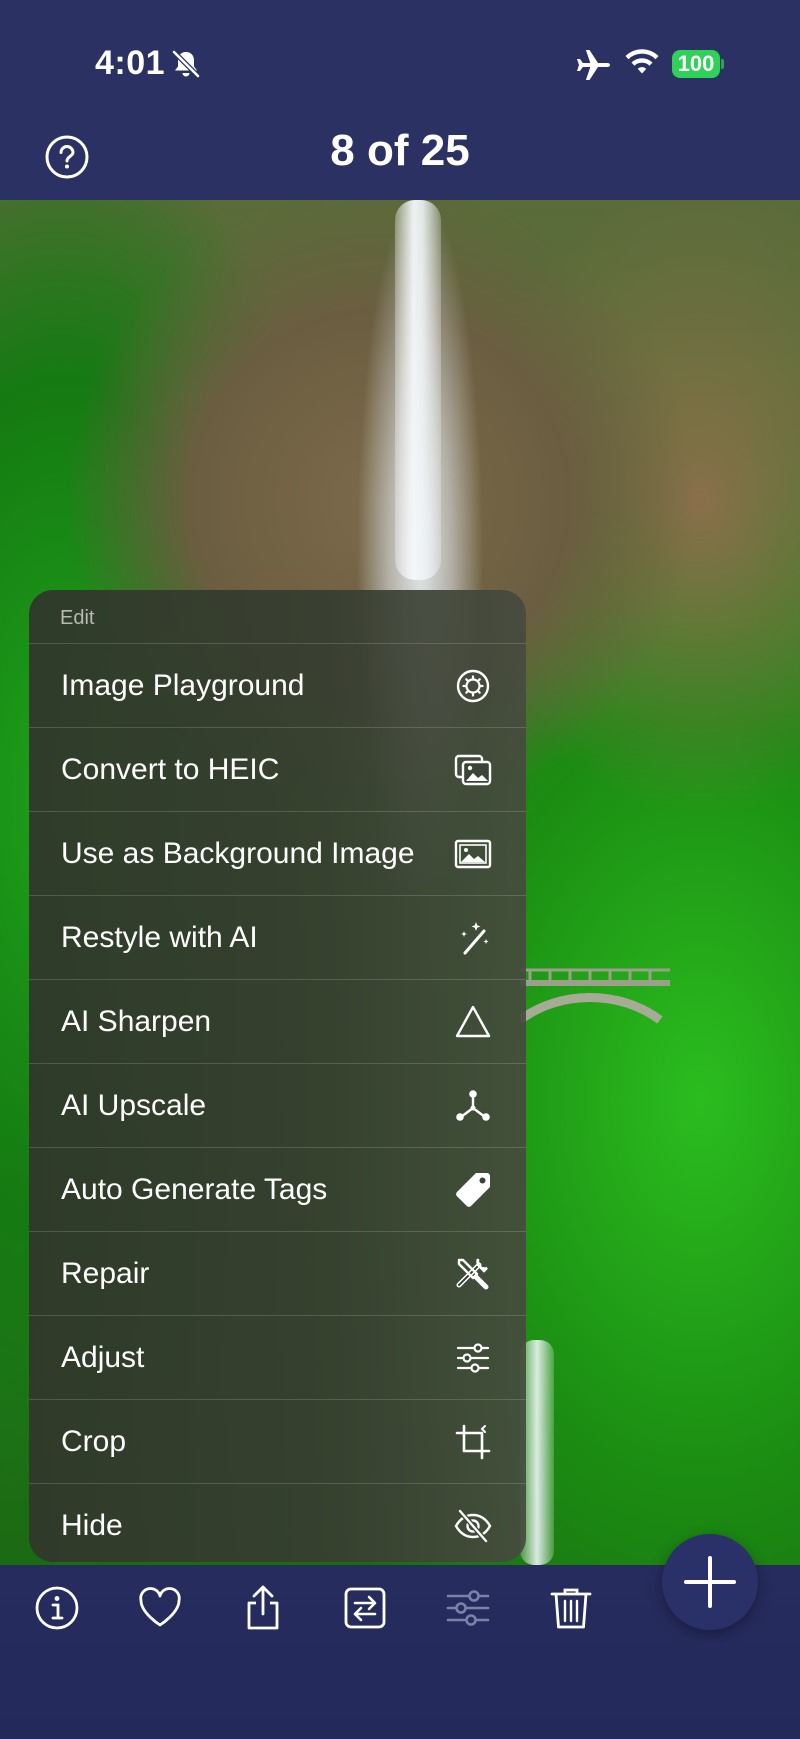  Describe the element at coordinates (468, 1608) in the screenshot. I see `adjust-sliders-icon` at that location.